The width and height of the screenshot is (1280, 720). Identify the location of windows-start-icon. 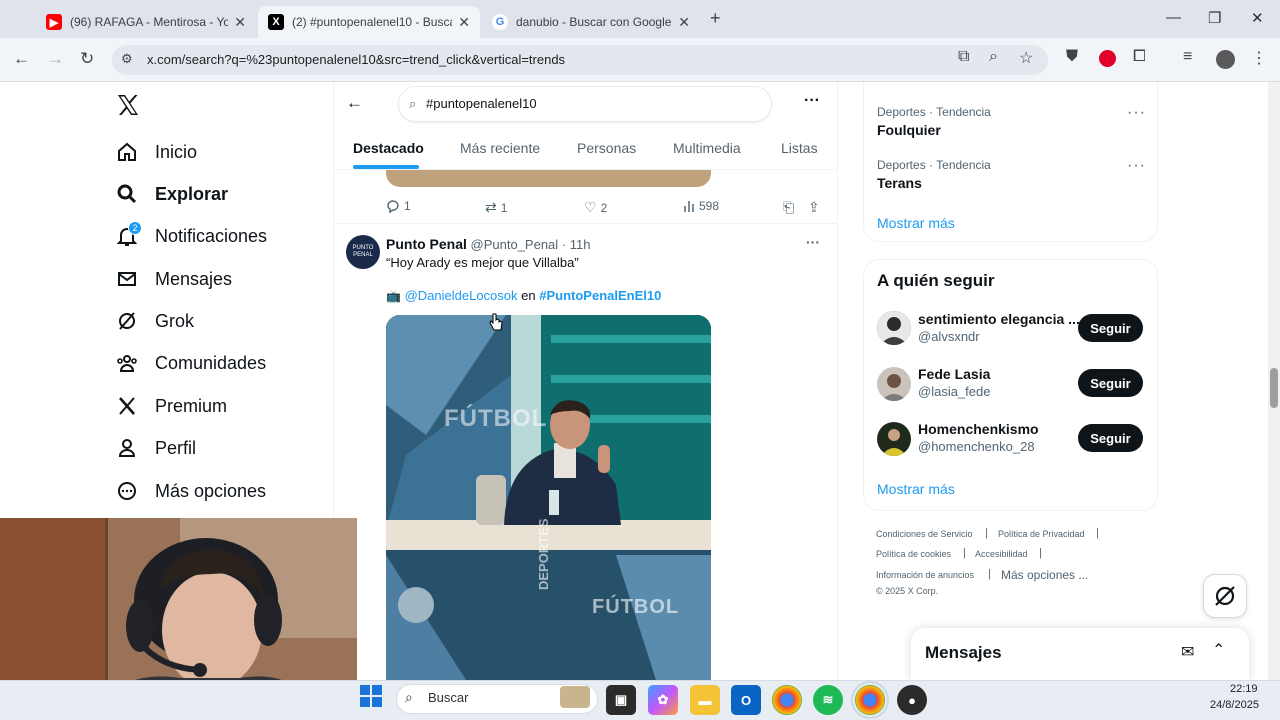
(371, 696).